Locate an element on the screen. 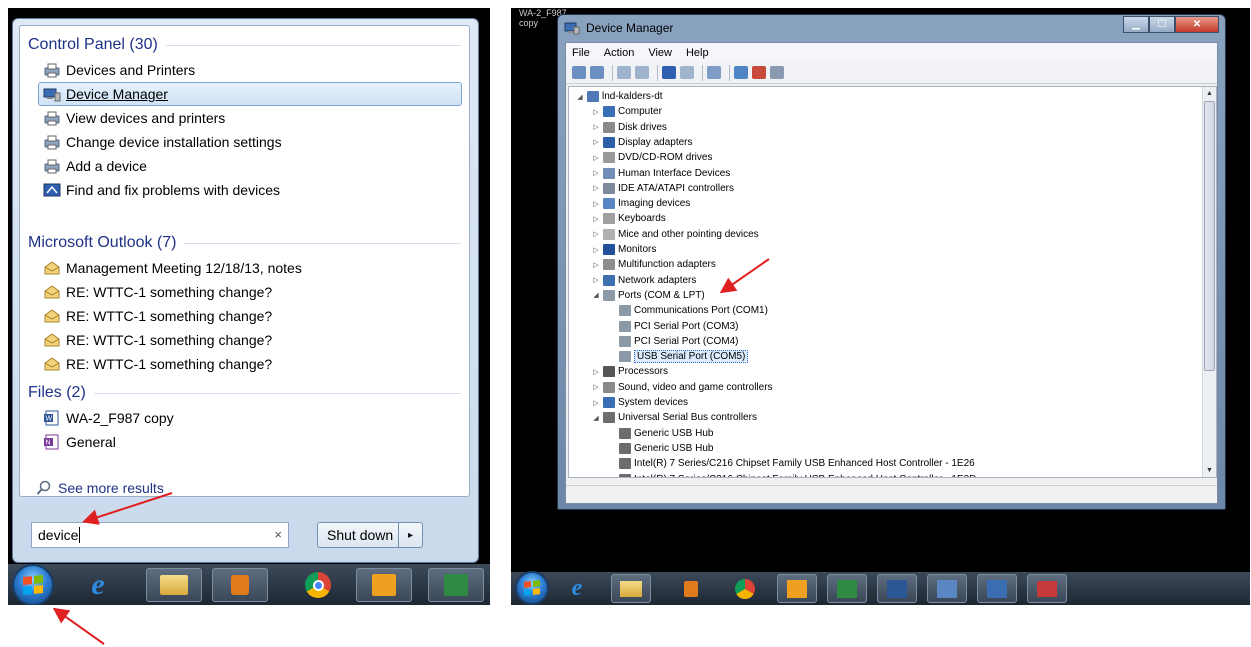  close-button: ✕ is located at coordinates (1197, 24).